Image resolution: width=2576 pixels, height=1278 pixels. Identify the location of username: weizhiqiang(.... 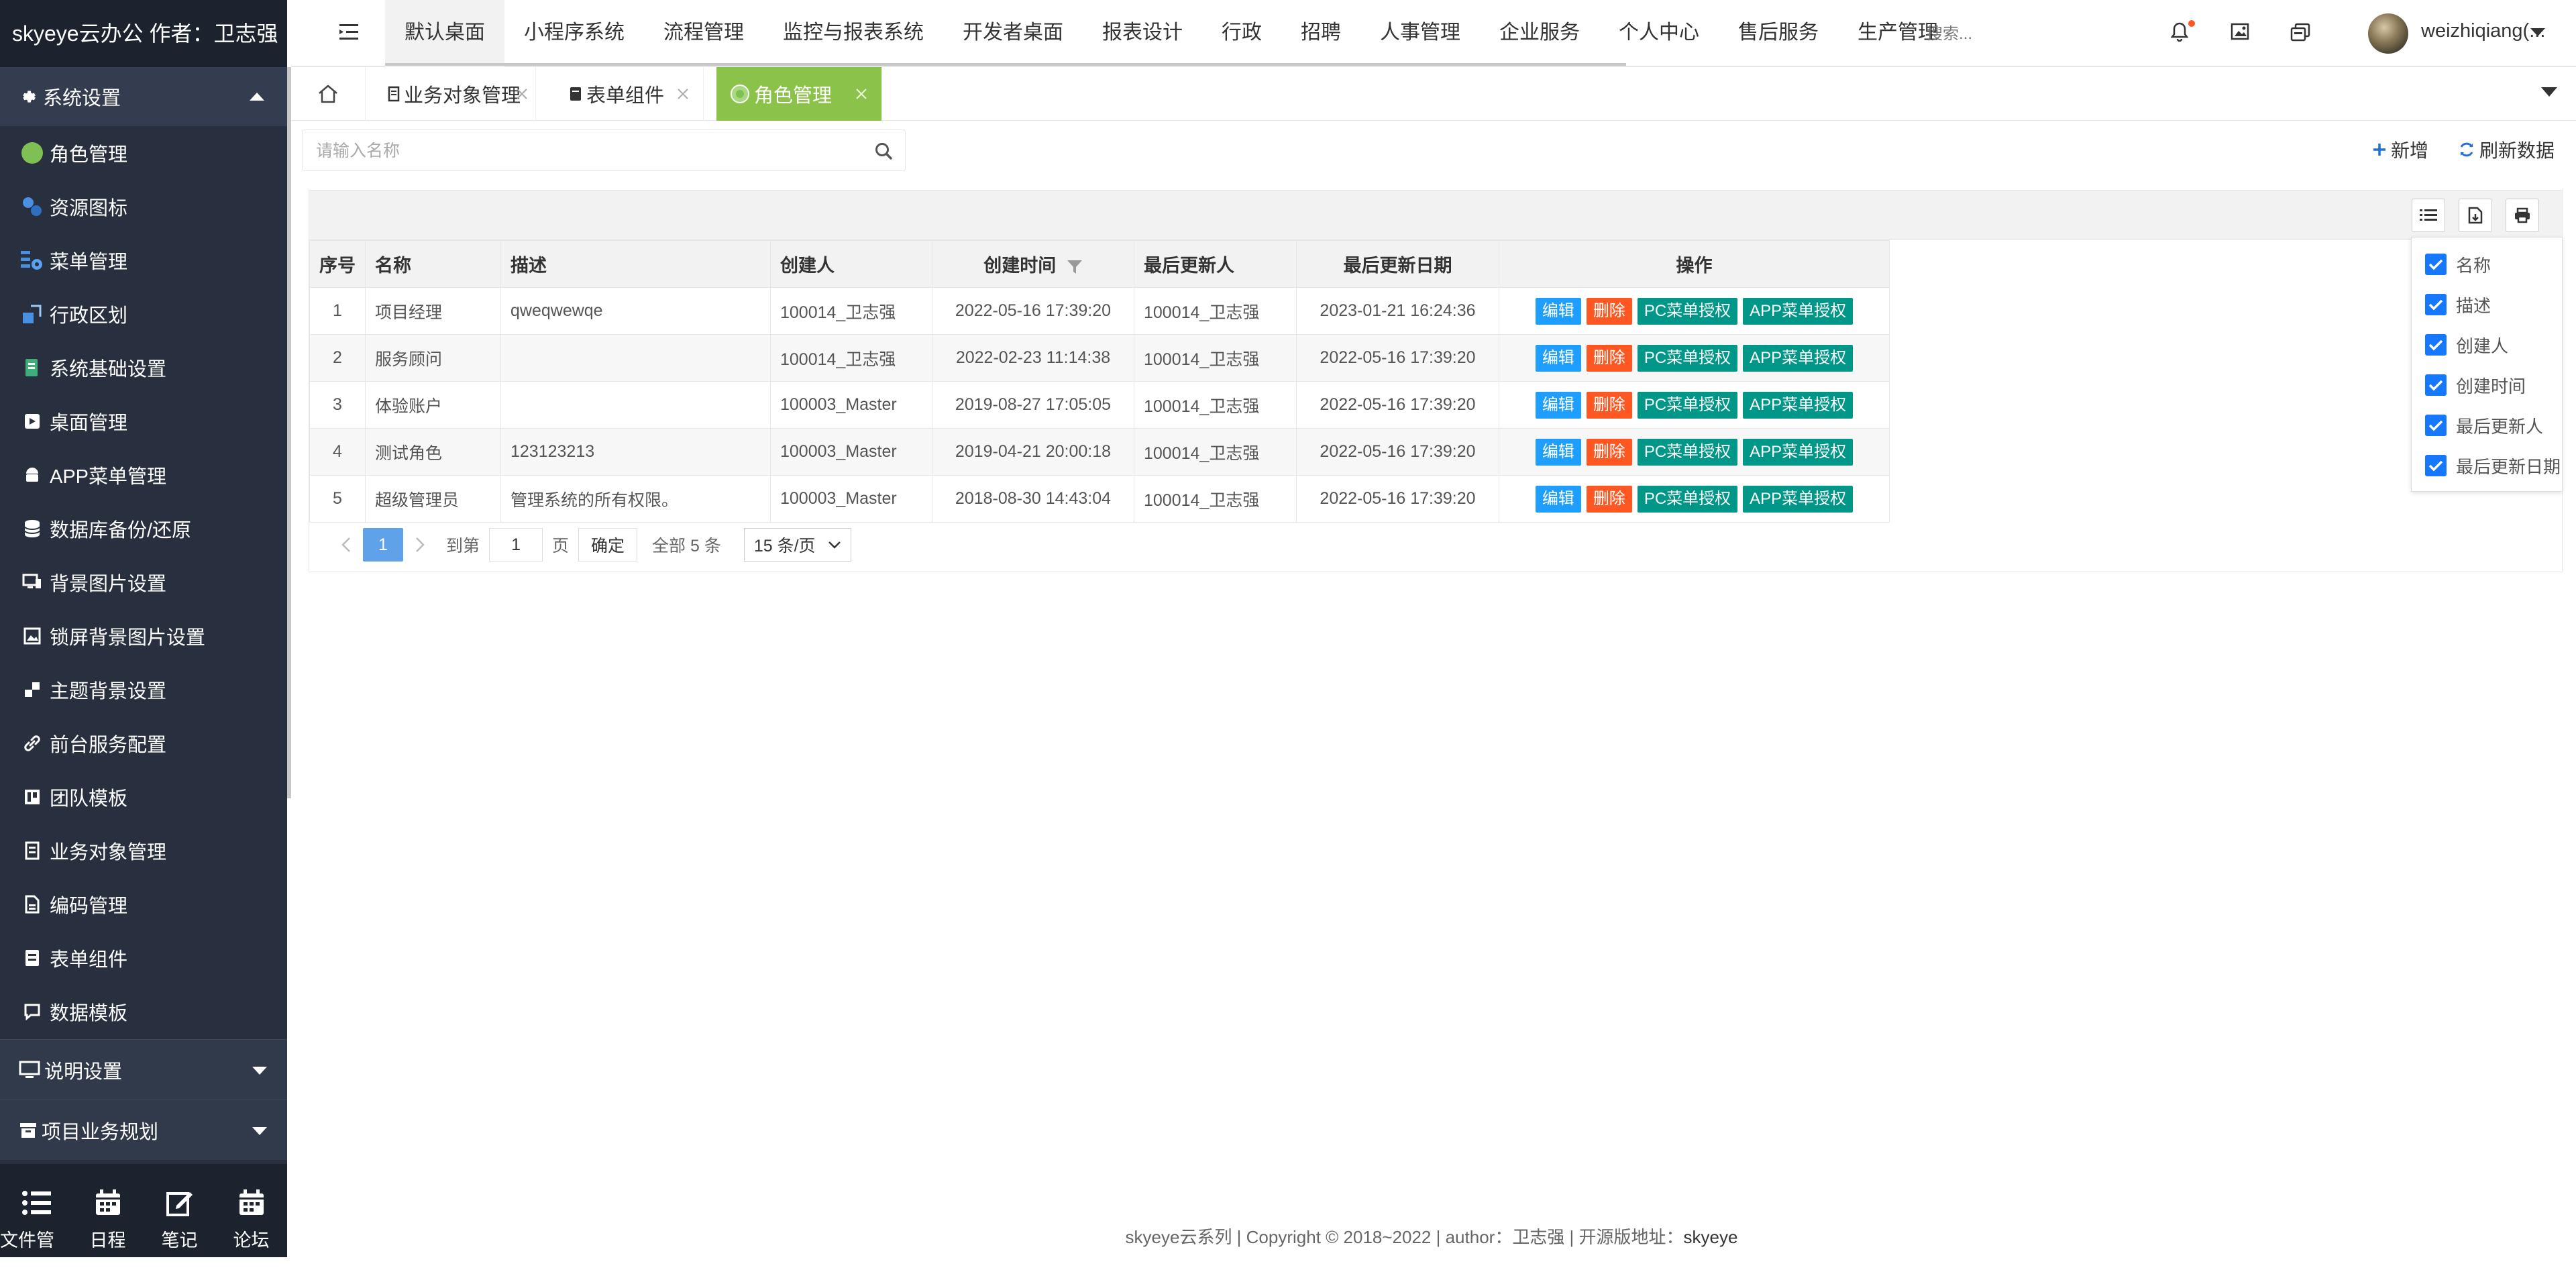
(2483, 31).